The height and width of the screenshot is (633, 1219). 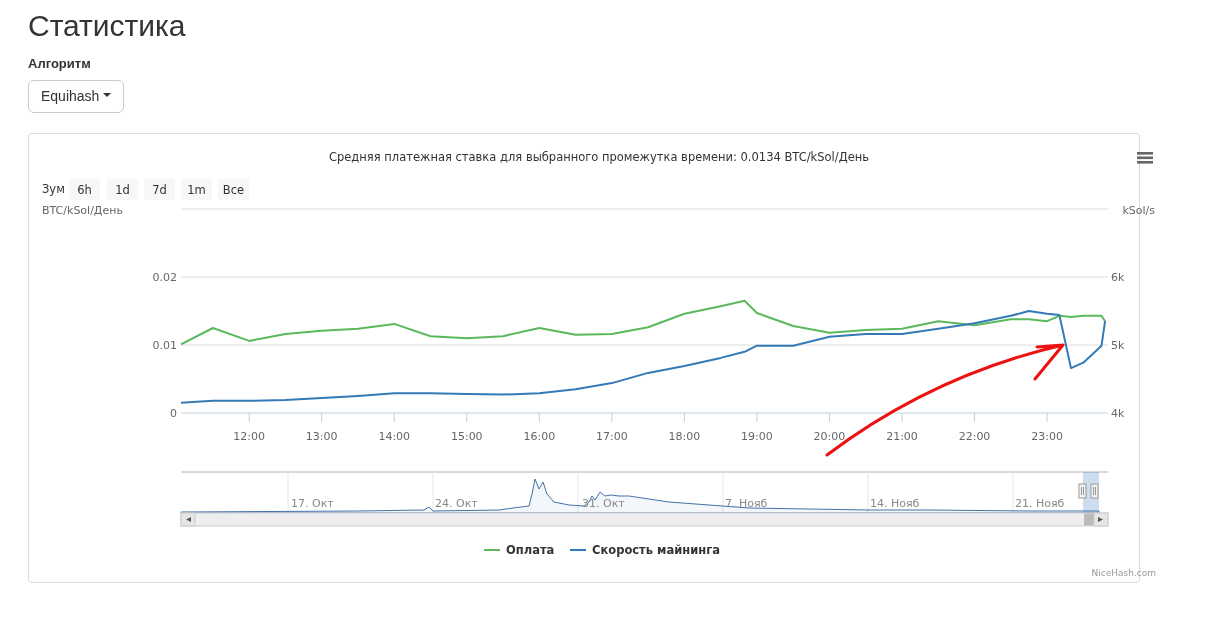 What do you see at coordinates (173, 413) in the screenshot?
I see `y-tick-label: 0` at bounding box center [173, 413].